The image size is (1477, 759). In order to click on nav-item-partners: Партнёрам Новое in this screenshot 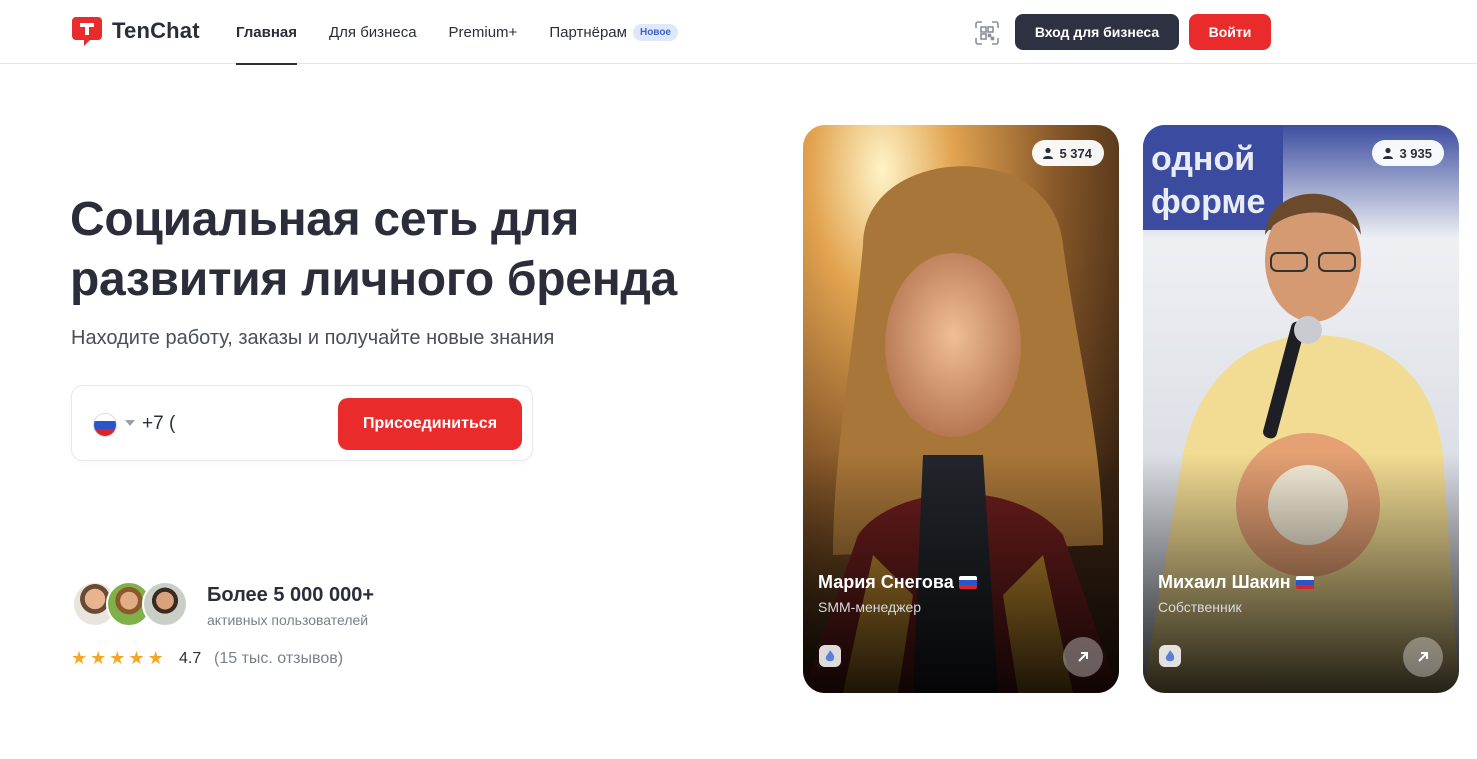, I will do `click(613, 32)`.